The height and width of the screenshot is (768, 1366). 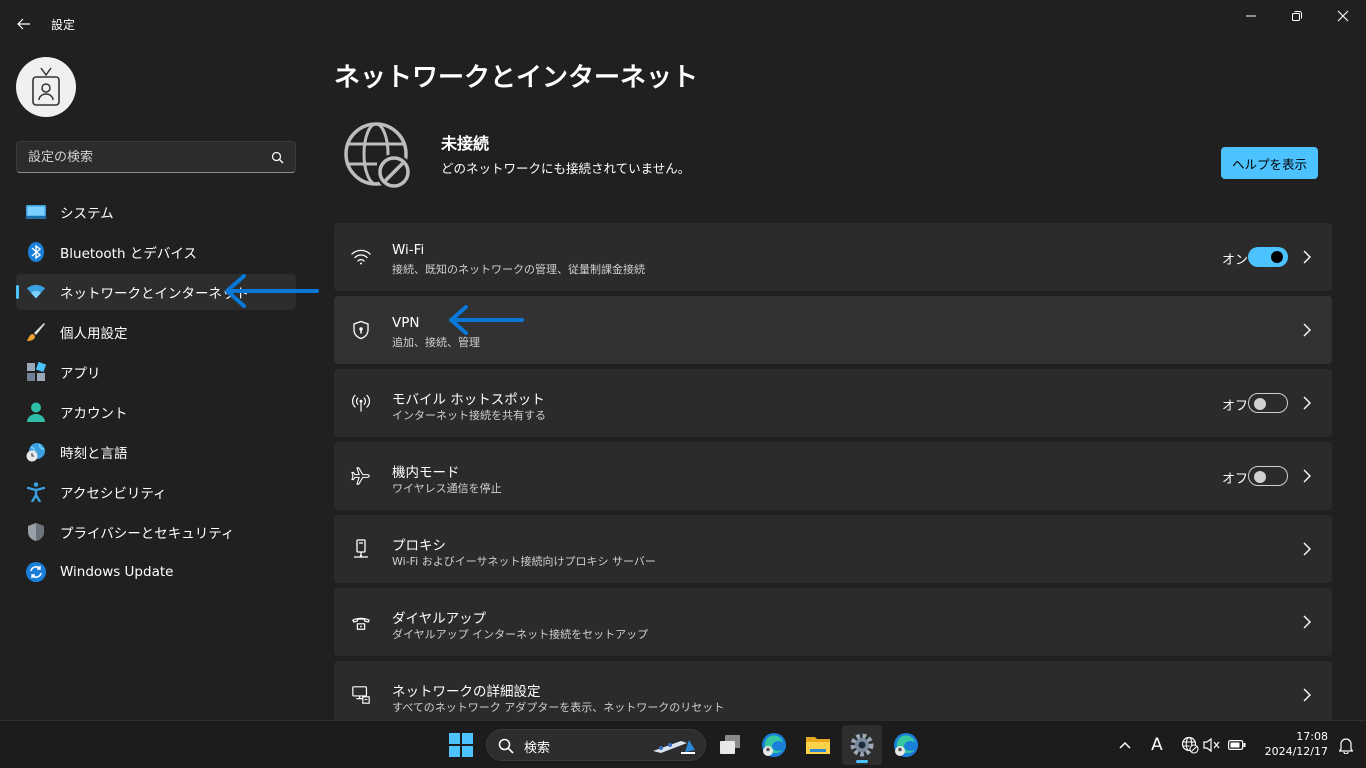 I want to click on close-button, so click(x=1343, y=16).